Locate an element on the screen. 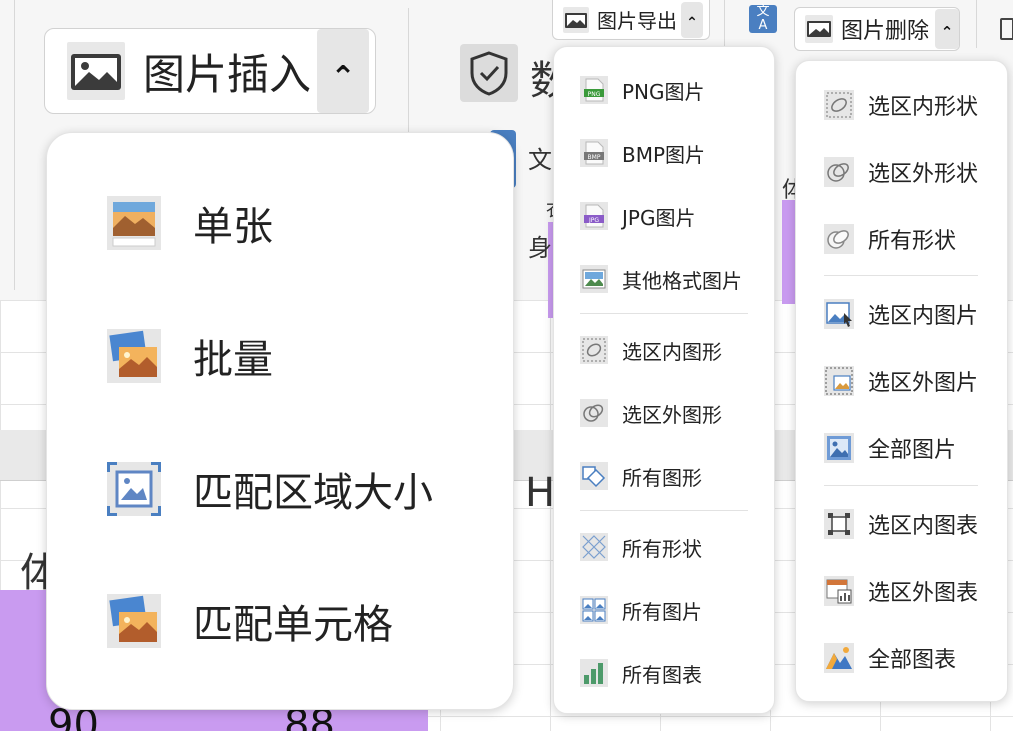 The image size is (1013, 731). pictures-in-selection-icon is located at coordinates (839, 314).